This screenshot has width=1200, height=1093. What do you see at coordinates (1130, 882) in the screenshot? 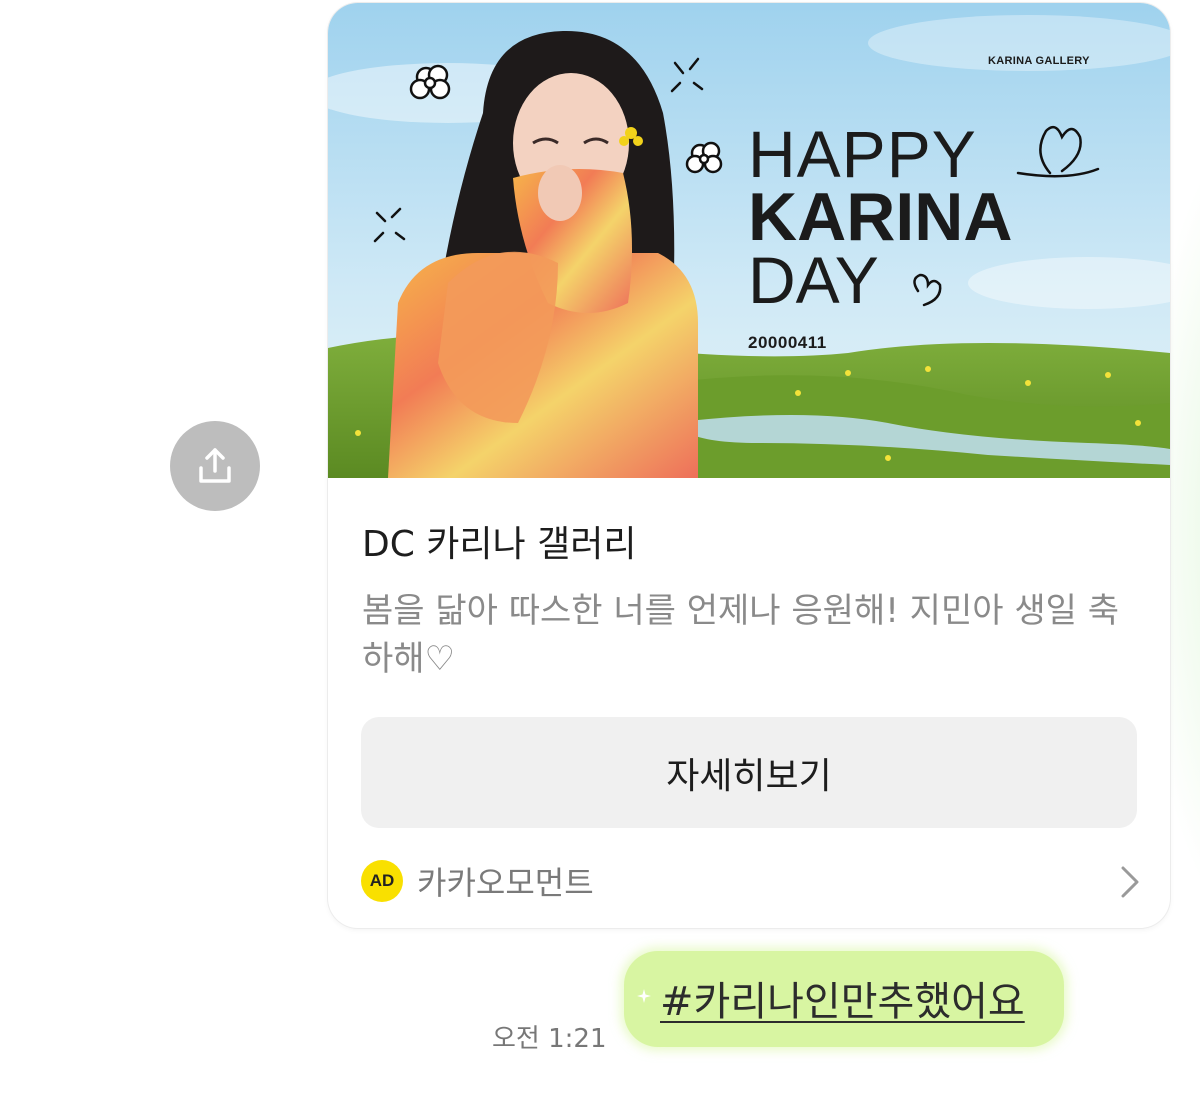
I see `chevron-right-icon` at bounding box center [1130, 882].